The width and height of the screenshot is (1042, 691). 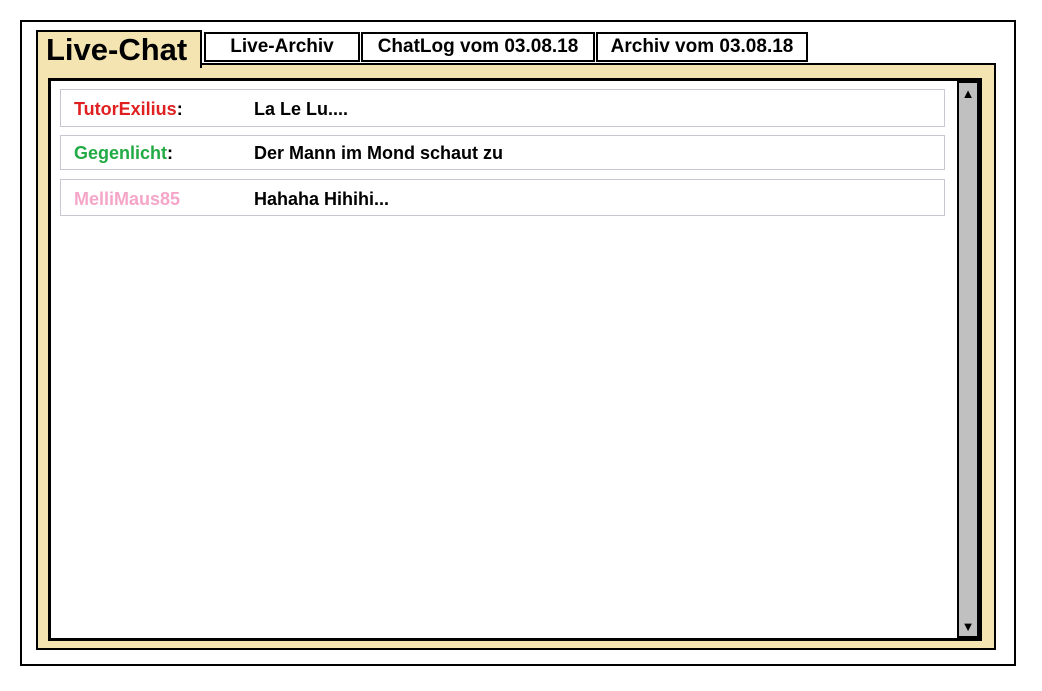 I want to click on arrow-up-icon: ▲, so click(x=968, y=93).